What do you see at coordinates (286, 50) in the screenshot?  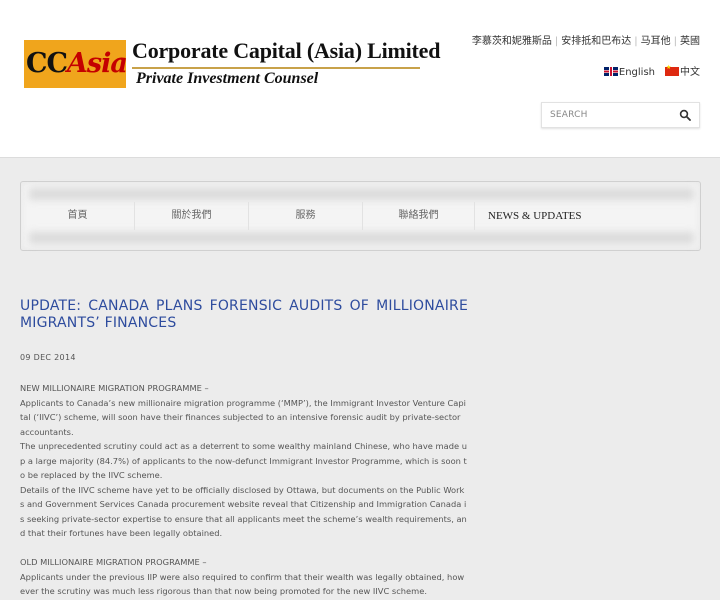 I see `company-name: Corporate Capital (Asia) Limited` at bounding box center [286, 50].